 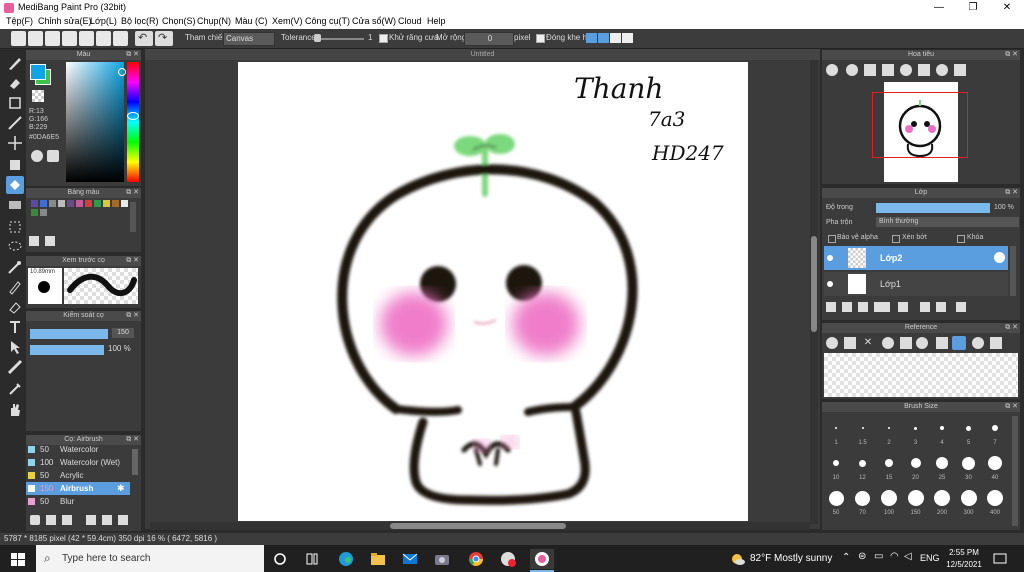 What do you see at coordinates (960, 70) in the screenshot?
I see `reset-rotation-icon` at bounding box center [960, 70].